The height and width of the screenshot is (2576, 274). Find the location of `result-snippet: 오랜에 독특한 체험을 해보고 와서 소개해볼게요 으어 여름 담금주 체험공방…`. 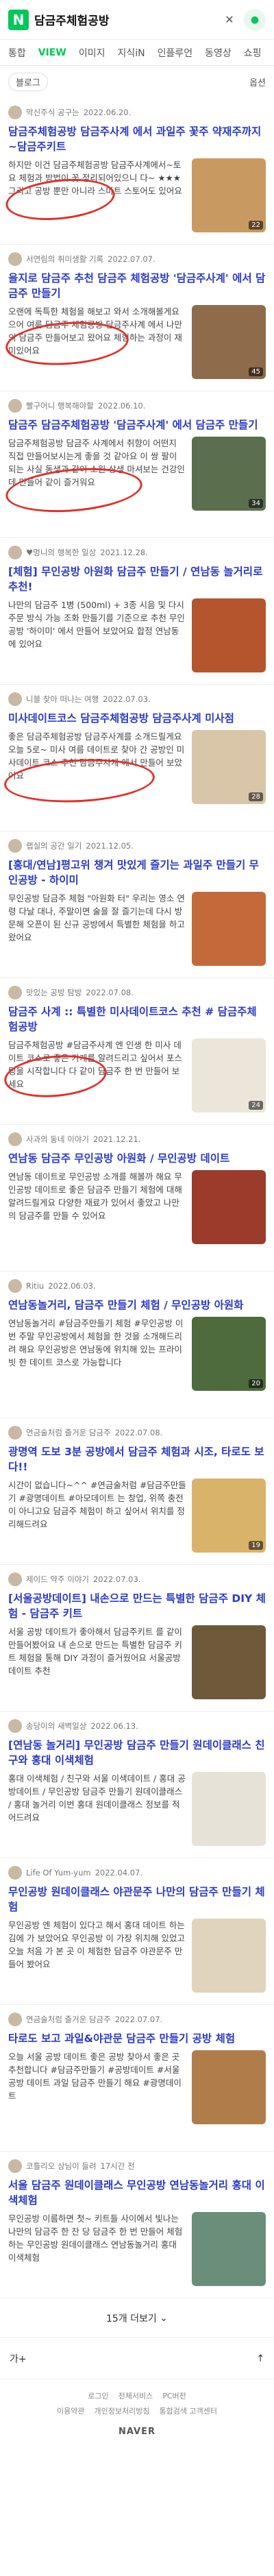

result-snippet: 오랜에 독특한 체험을 해보고 와서 소개해볼게요 으어 여름 담금주 체험공방… is located at coordinates (97, 337).